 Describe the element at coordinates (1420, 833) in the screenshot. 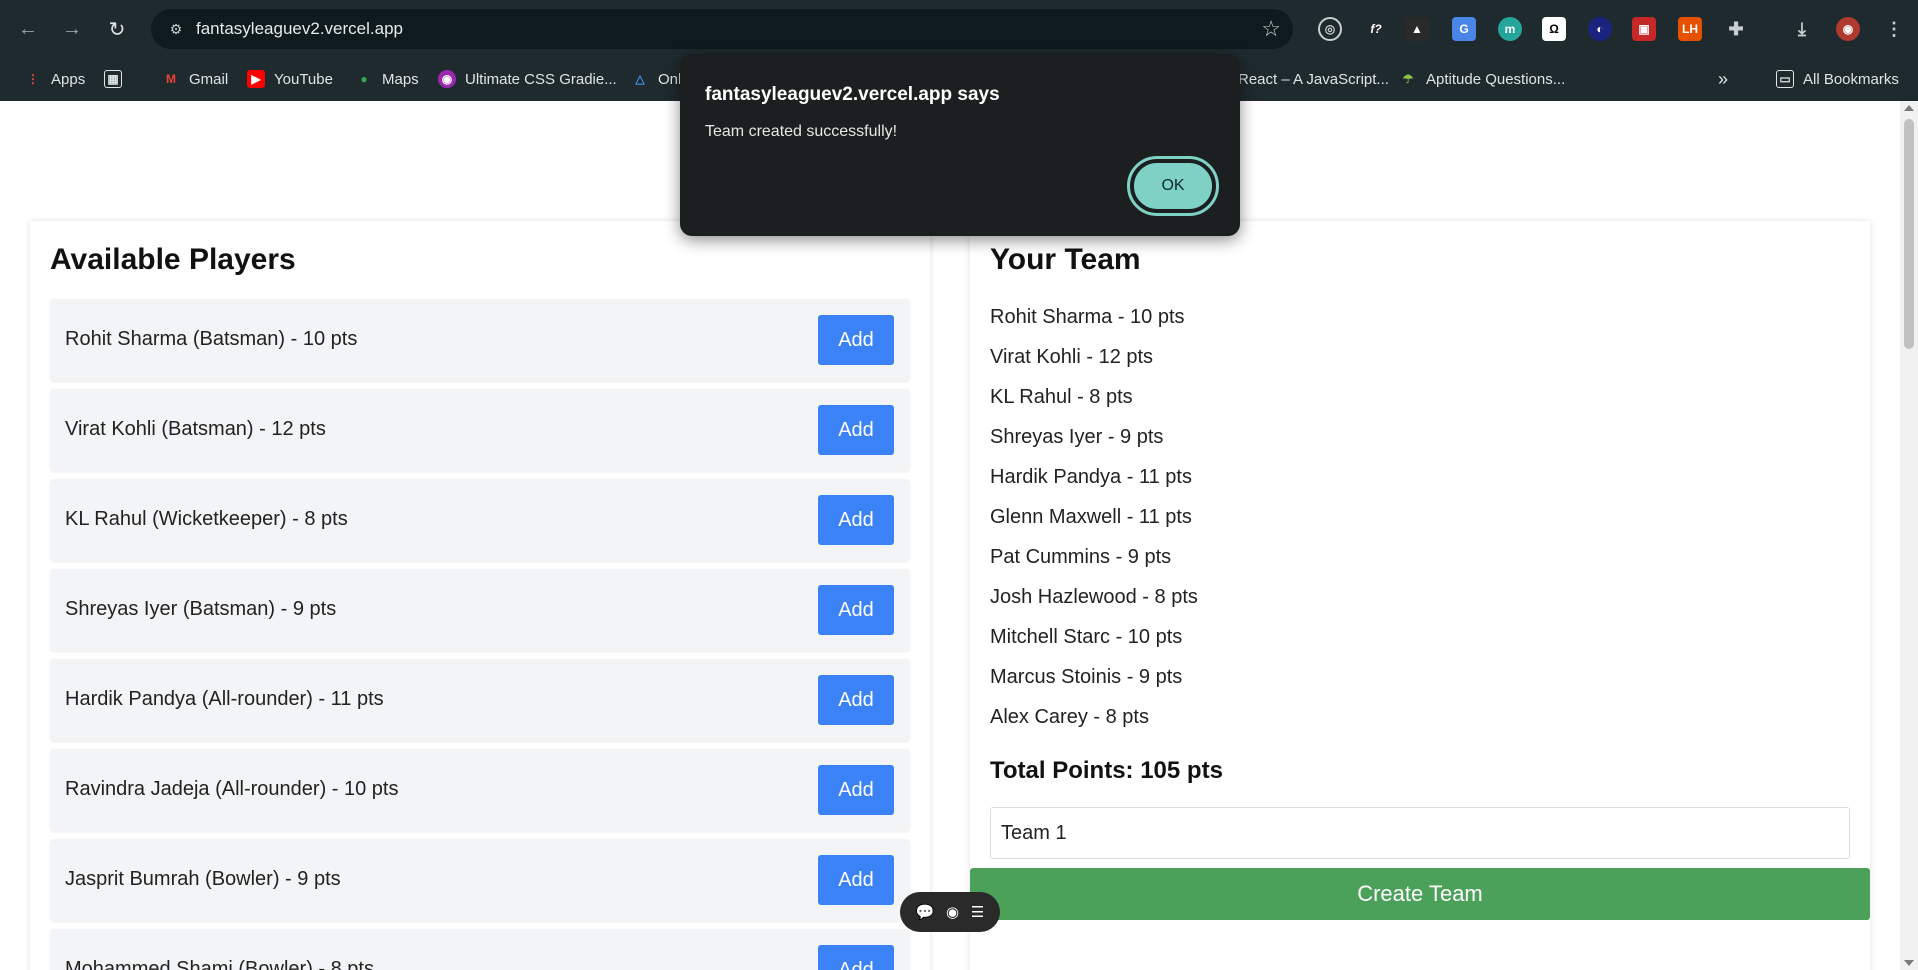

I see `team-name-input: Team 1` at that location.